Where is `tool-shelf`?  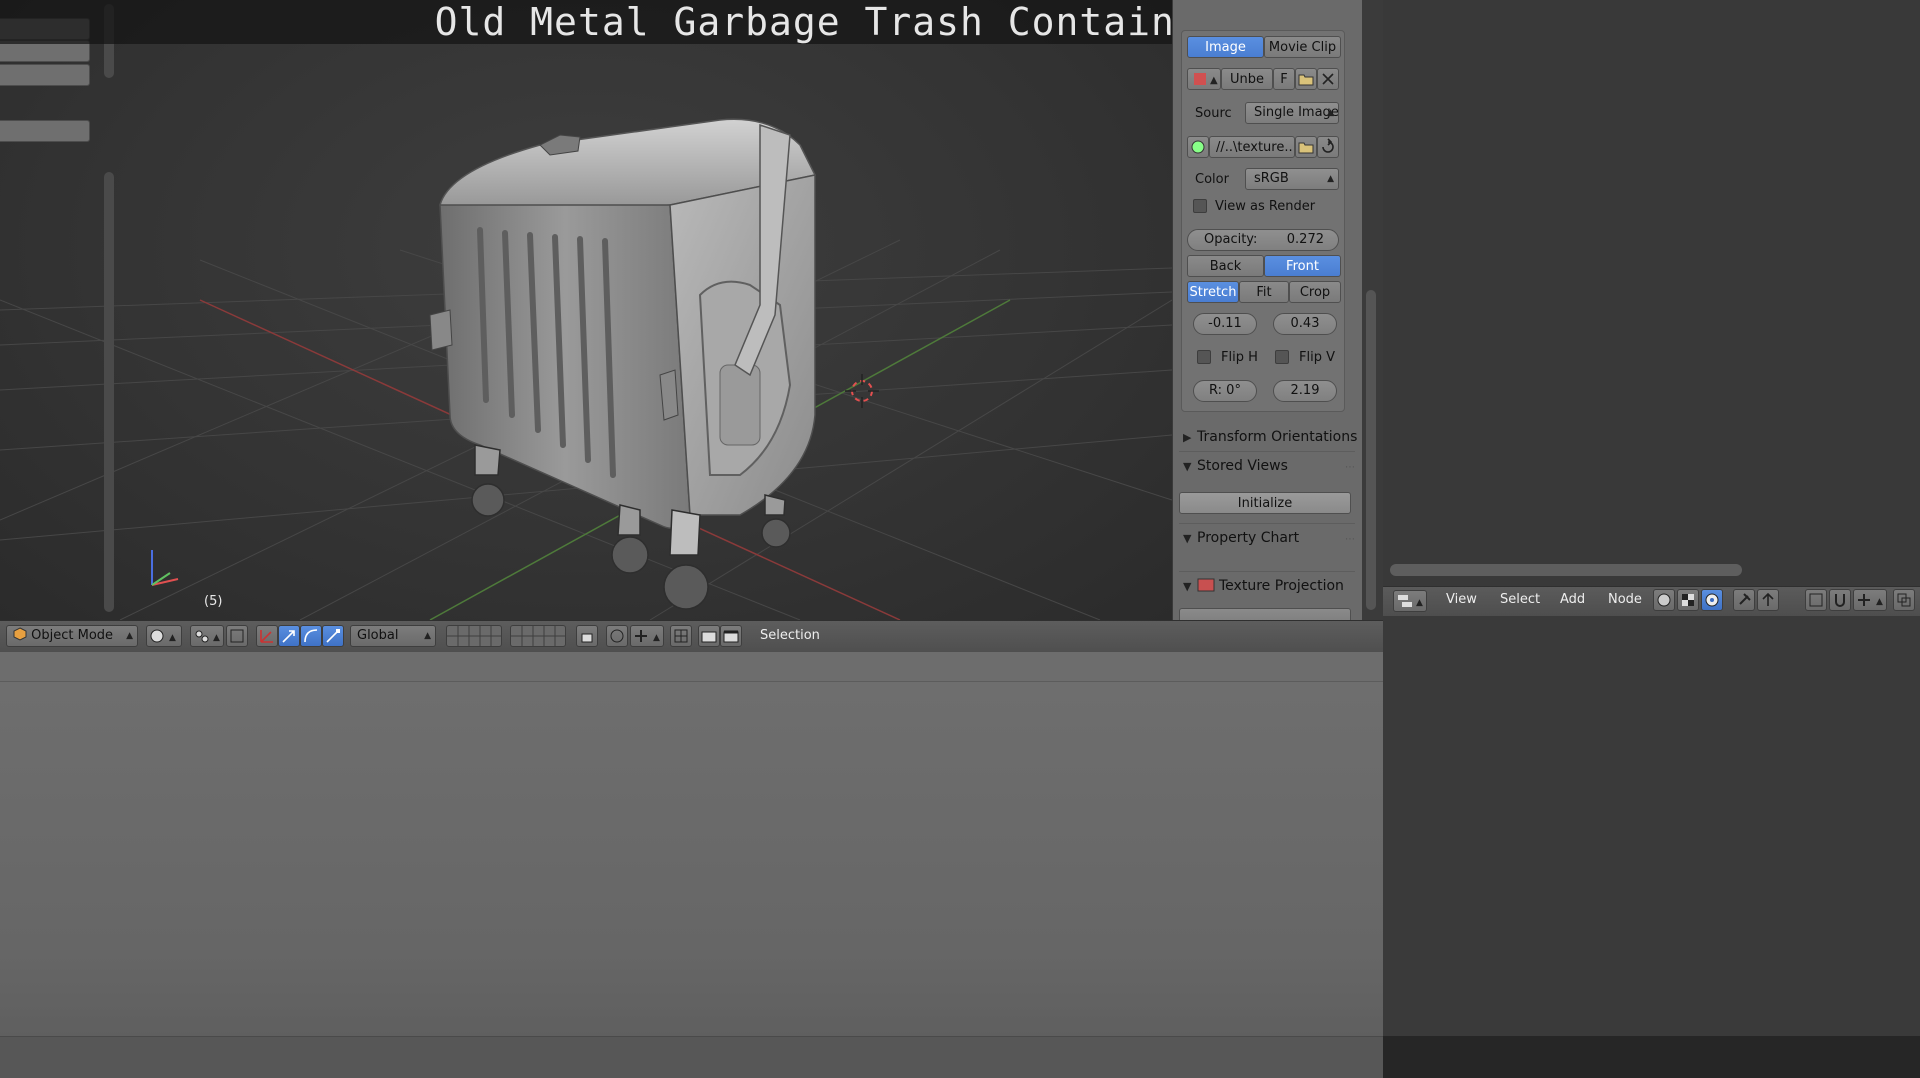 tool-shelf is located at coordinates (58, 310).